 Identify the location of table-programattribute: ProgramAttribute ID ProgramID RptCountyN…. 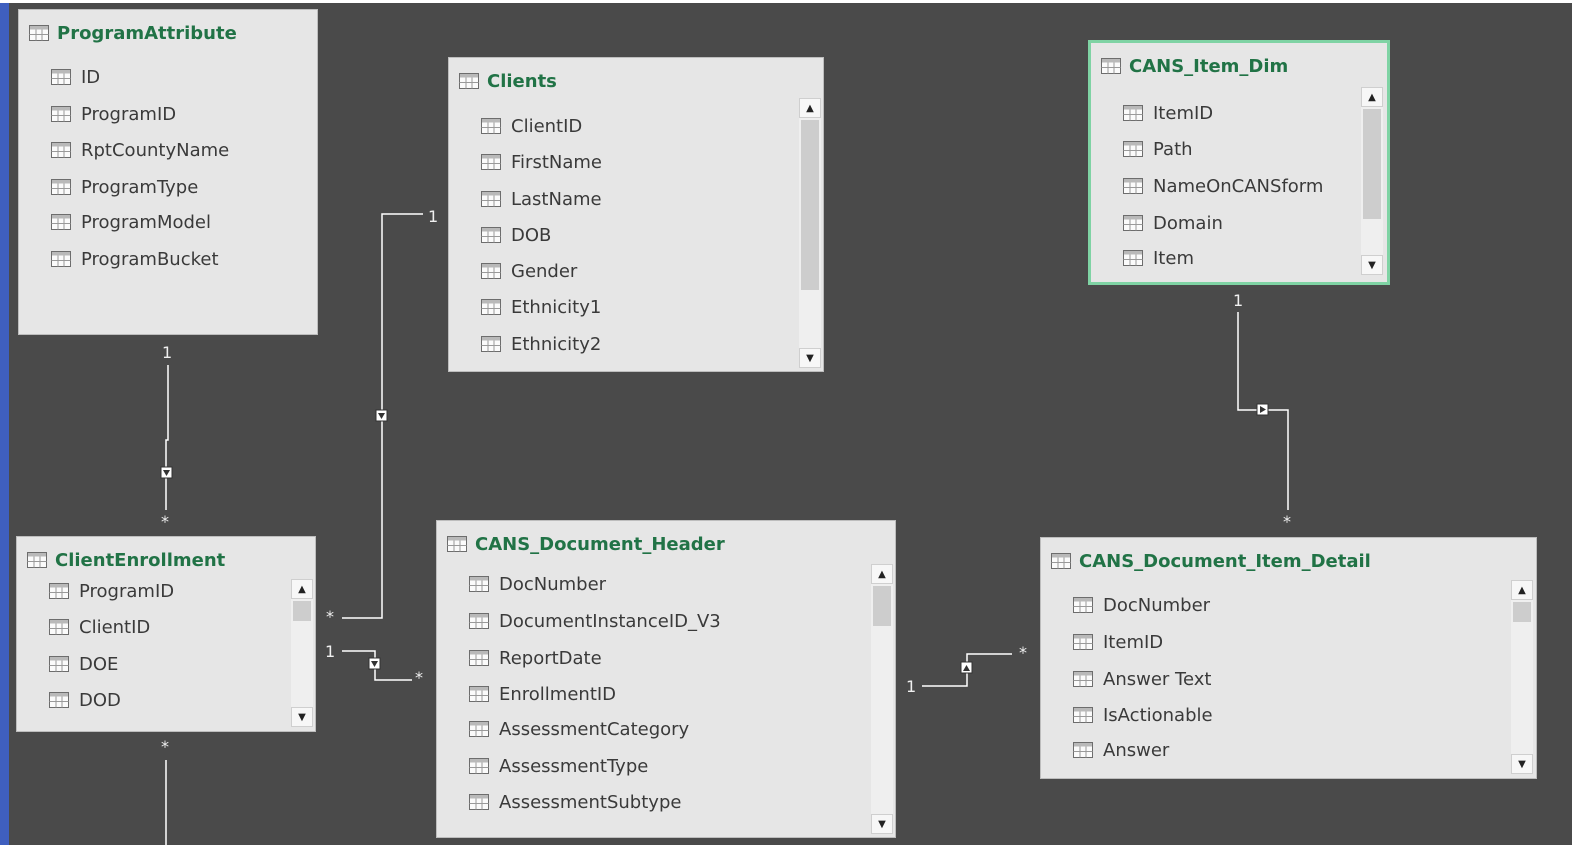
(168, 172).